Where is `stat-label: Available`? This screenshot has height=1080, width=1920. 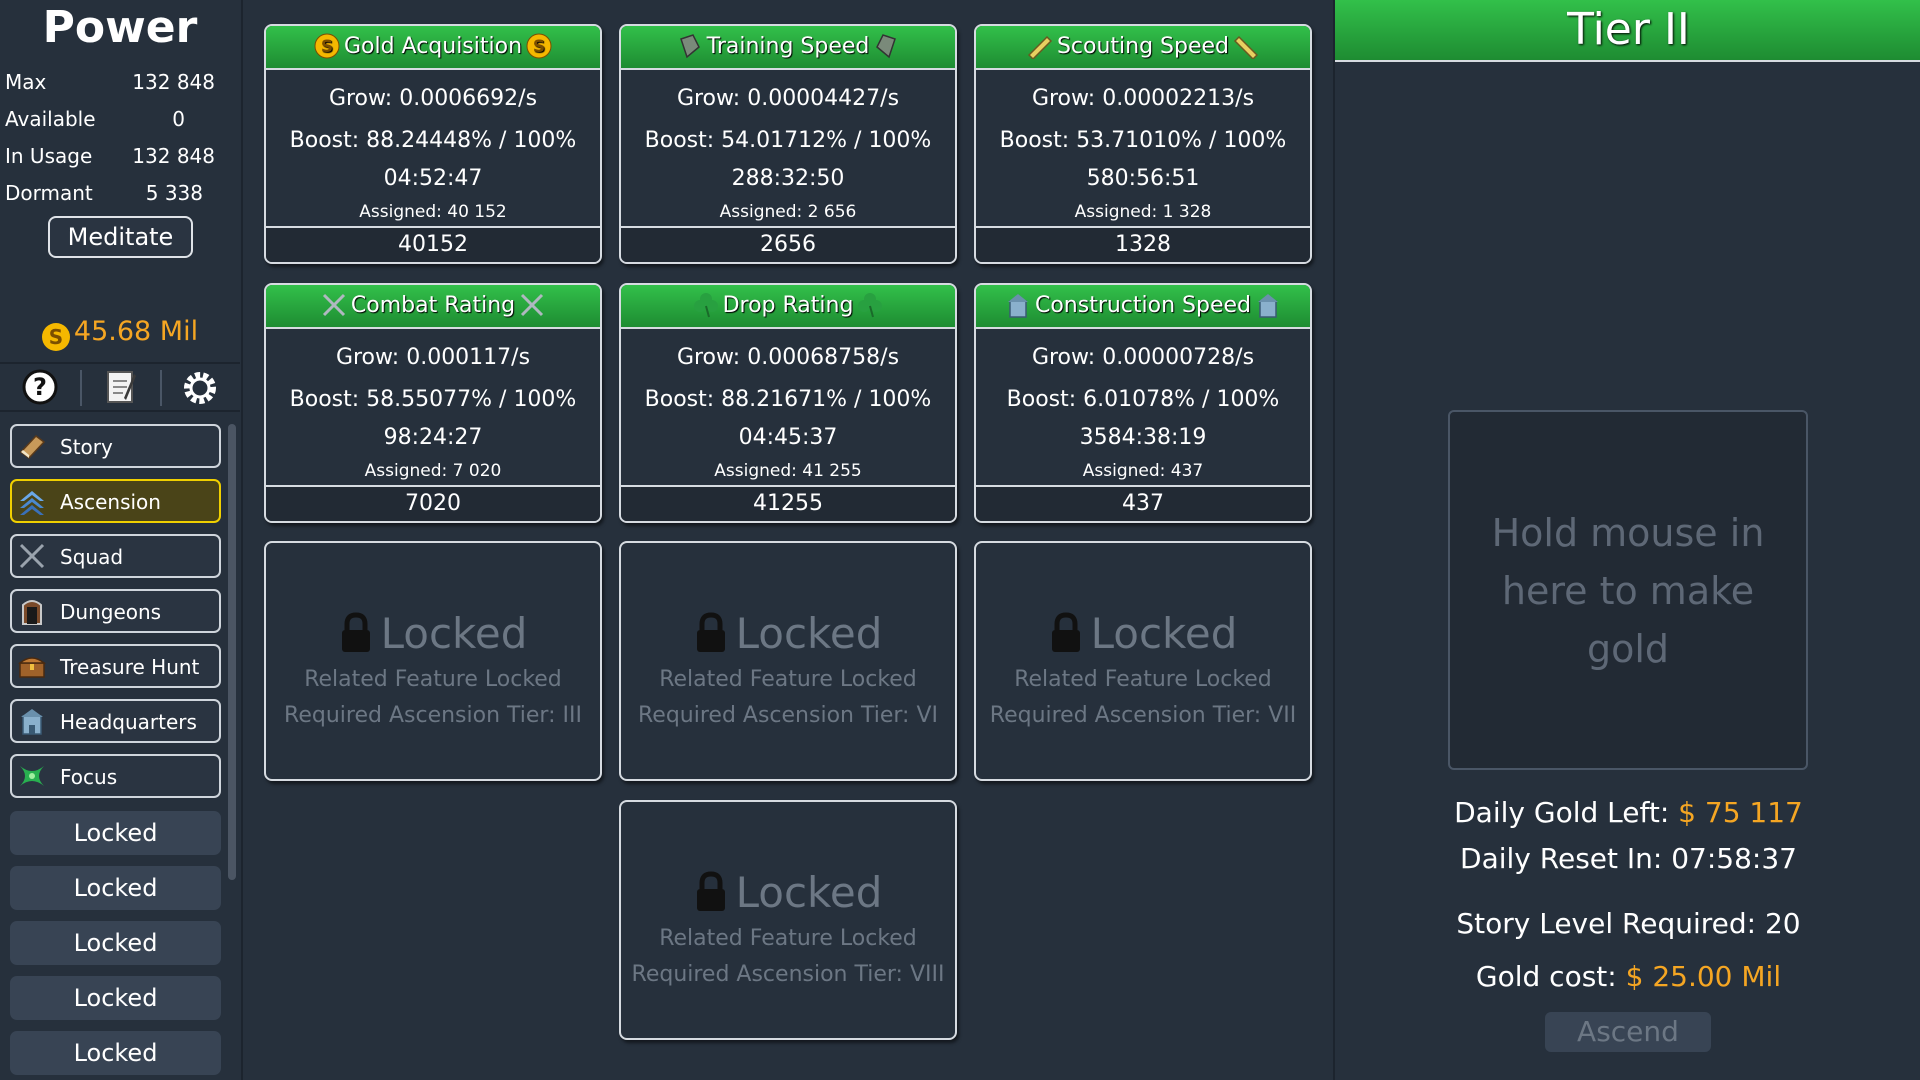 stat-label: Available is located at coordinates (50, 119).